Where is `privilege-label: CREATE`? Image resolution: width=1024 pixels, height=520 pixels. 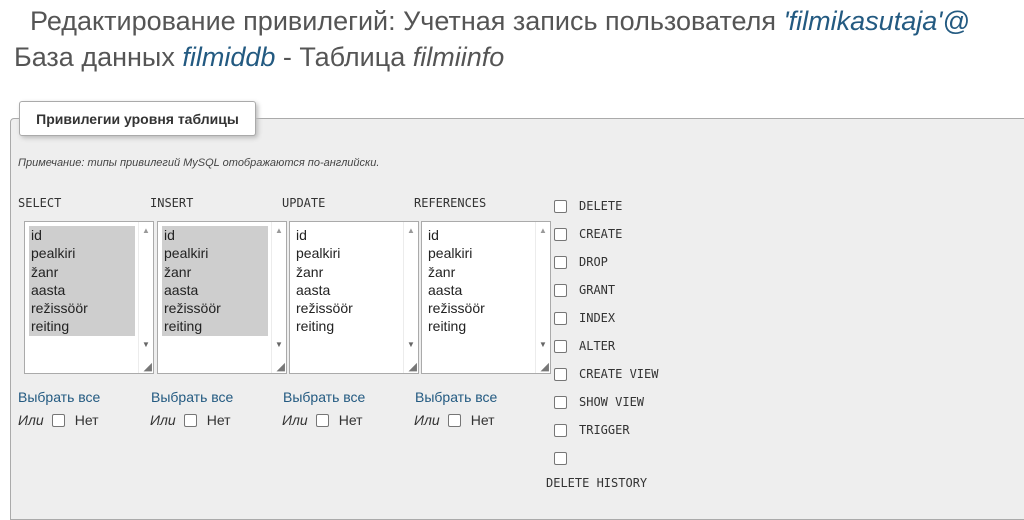
privilege-label: CREATE is located at coordinates (601, 234).